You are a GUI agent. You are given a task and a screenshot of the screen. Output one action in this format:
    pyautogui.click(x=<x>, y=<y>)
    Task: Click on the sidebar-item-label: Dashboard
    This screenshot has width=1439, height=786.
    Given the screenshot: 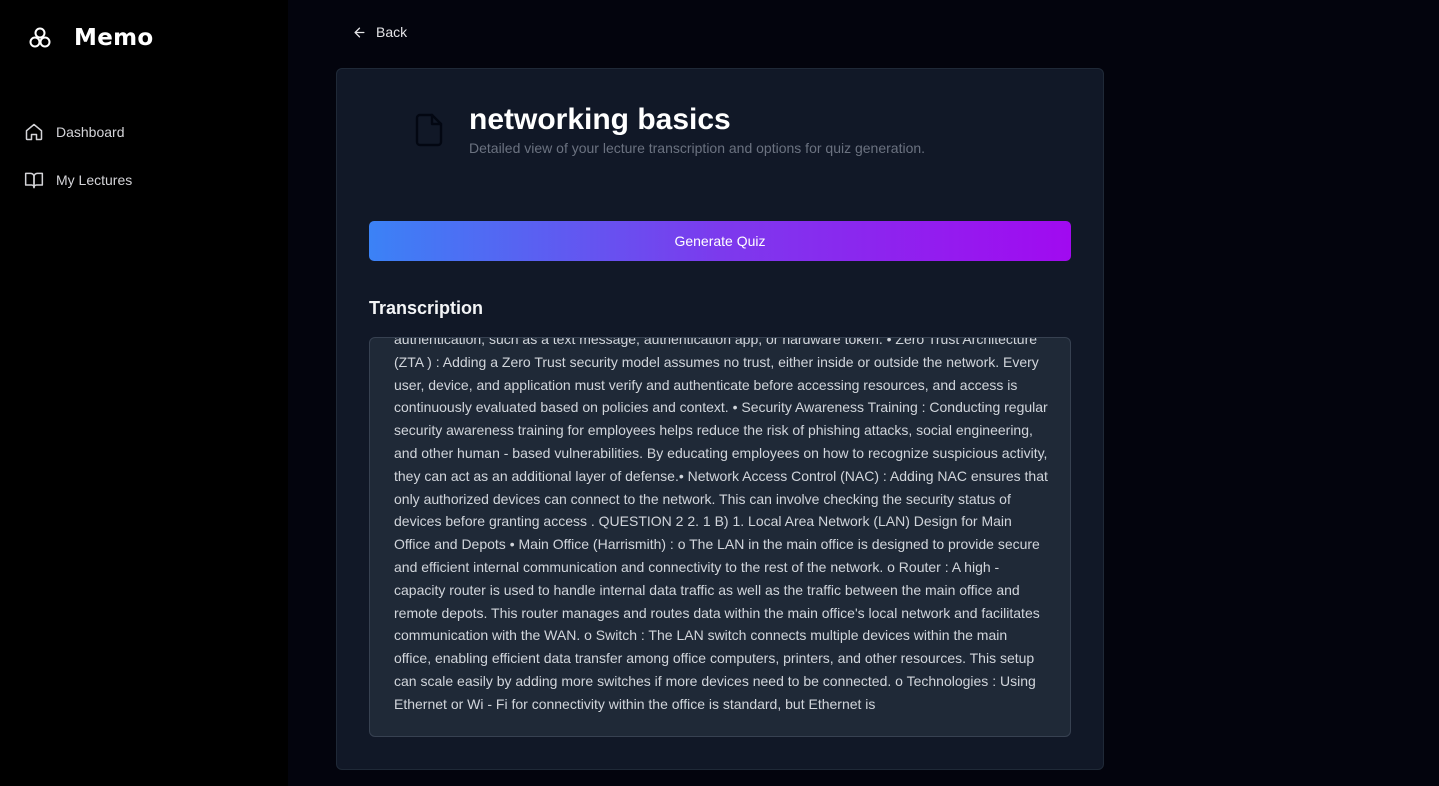 What is the action you would take?
    pyautogui.click(x=90, y=132)
    